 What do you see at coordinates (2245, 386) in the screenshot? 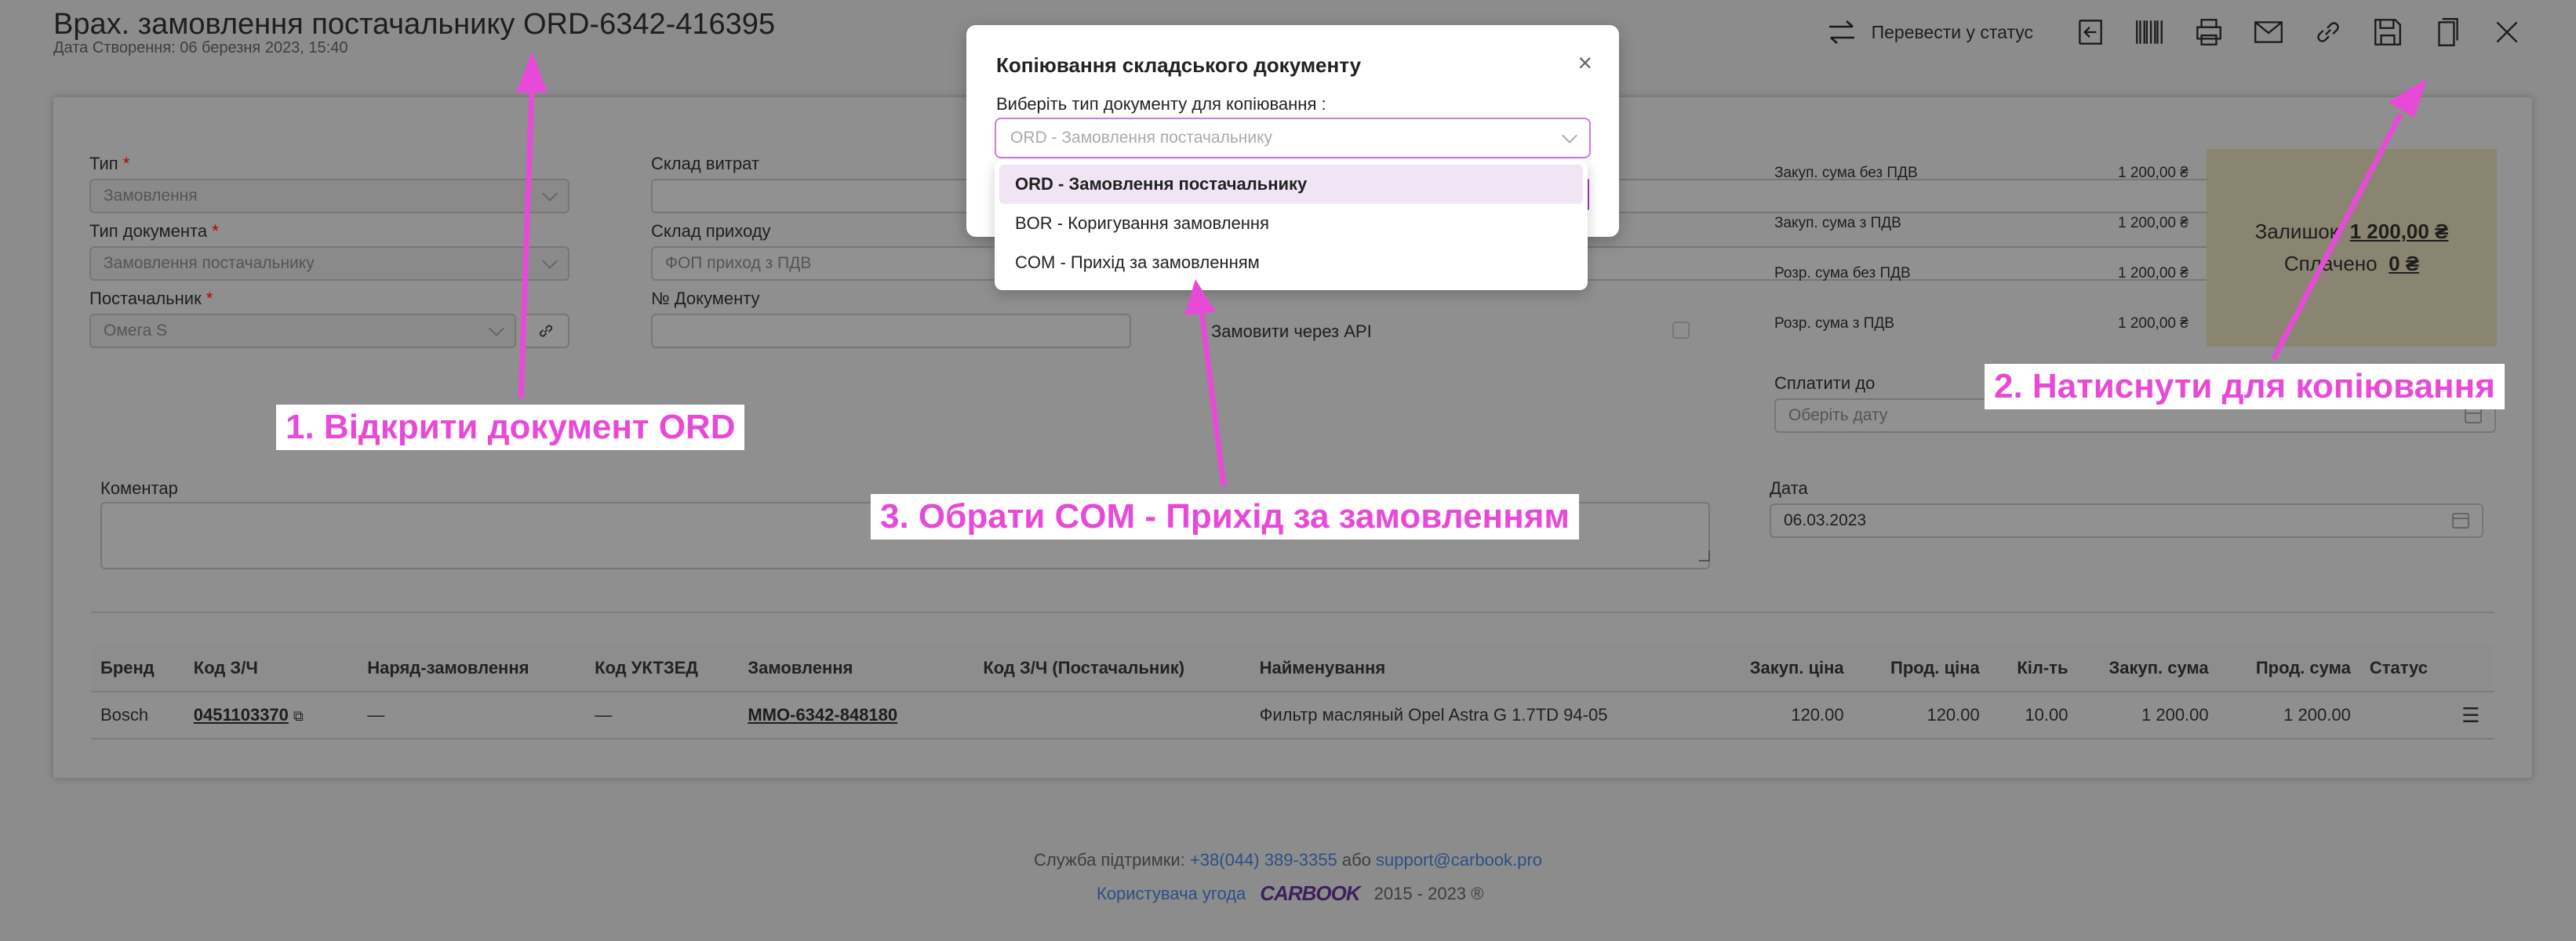
I see `annotation-step-2: 2. Натиснути для копіювання` at bounding box center [2245, 386].